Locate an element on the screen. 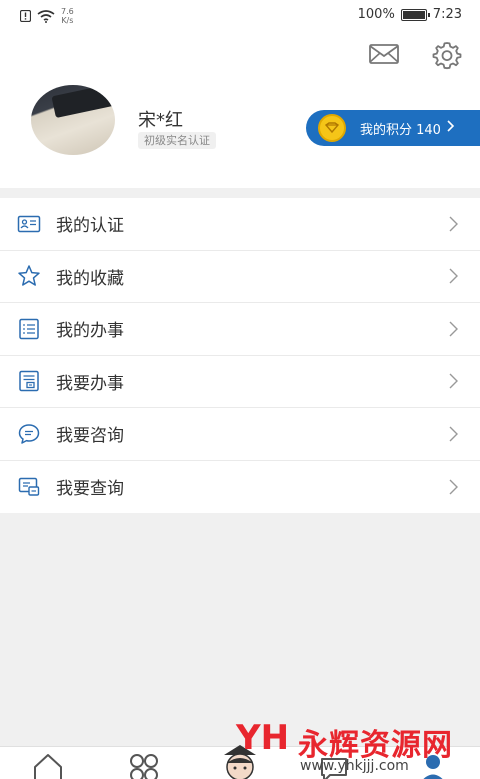 The height and width of the screenshot is (779, 480). battery-icon is located at coordinates (415, 14).